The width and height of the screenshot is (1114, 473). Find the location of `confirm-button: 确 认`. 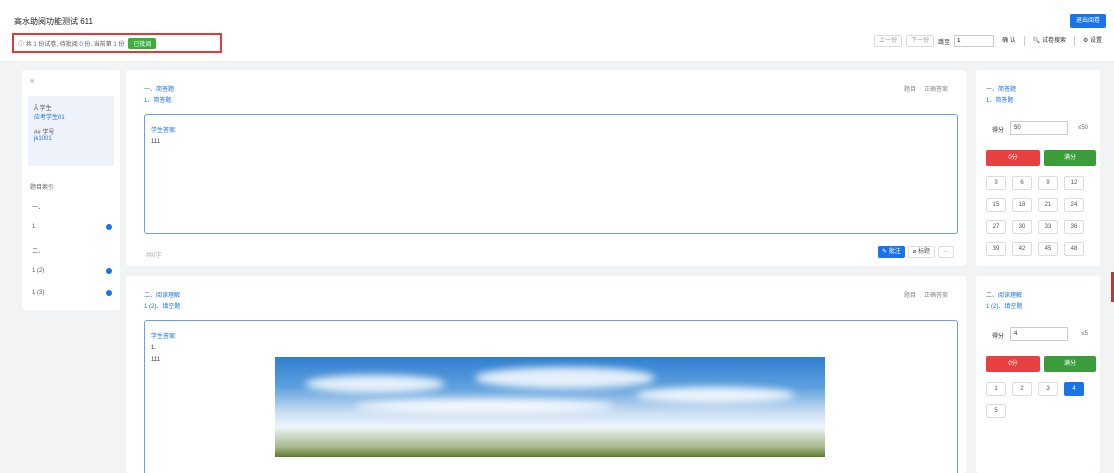

confirm-button: 确 认 is located at coordinates (1009, 41).